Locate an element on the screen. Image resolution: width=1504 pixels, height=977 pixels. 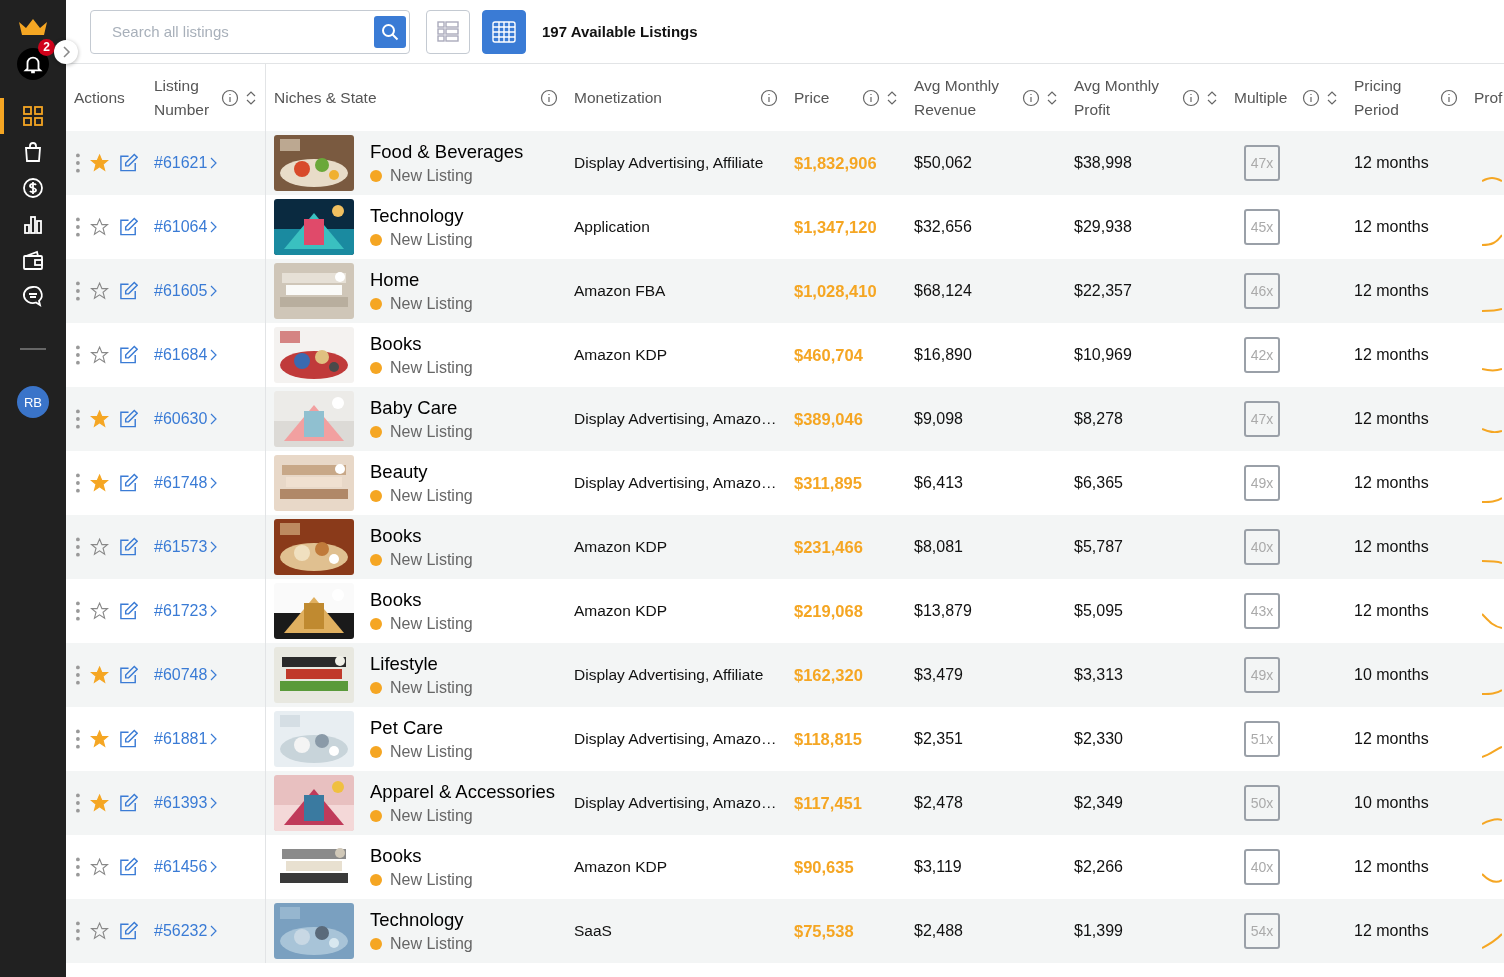
search-field: Search all listings is located at coordinates (250, 31).